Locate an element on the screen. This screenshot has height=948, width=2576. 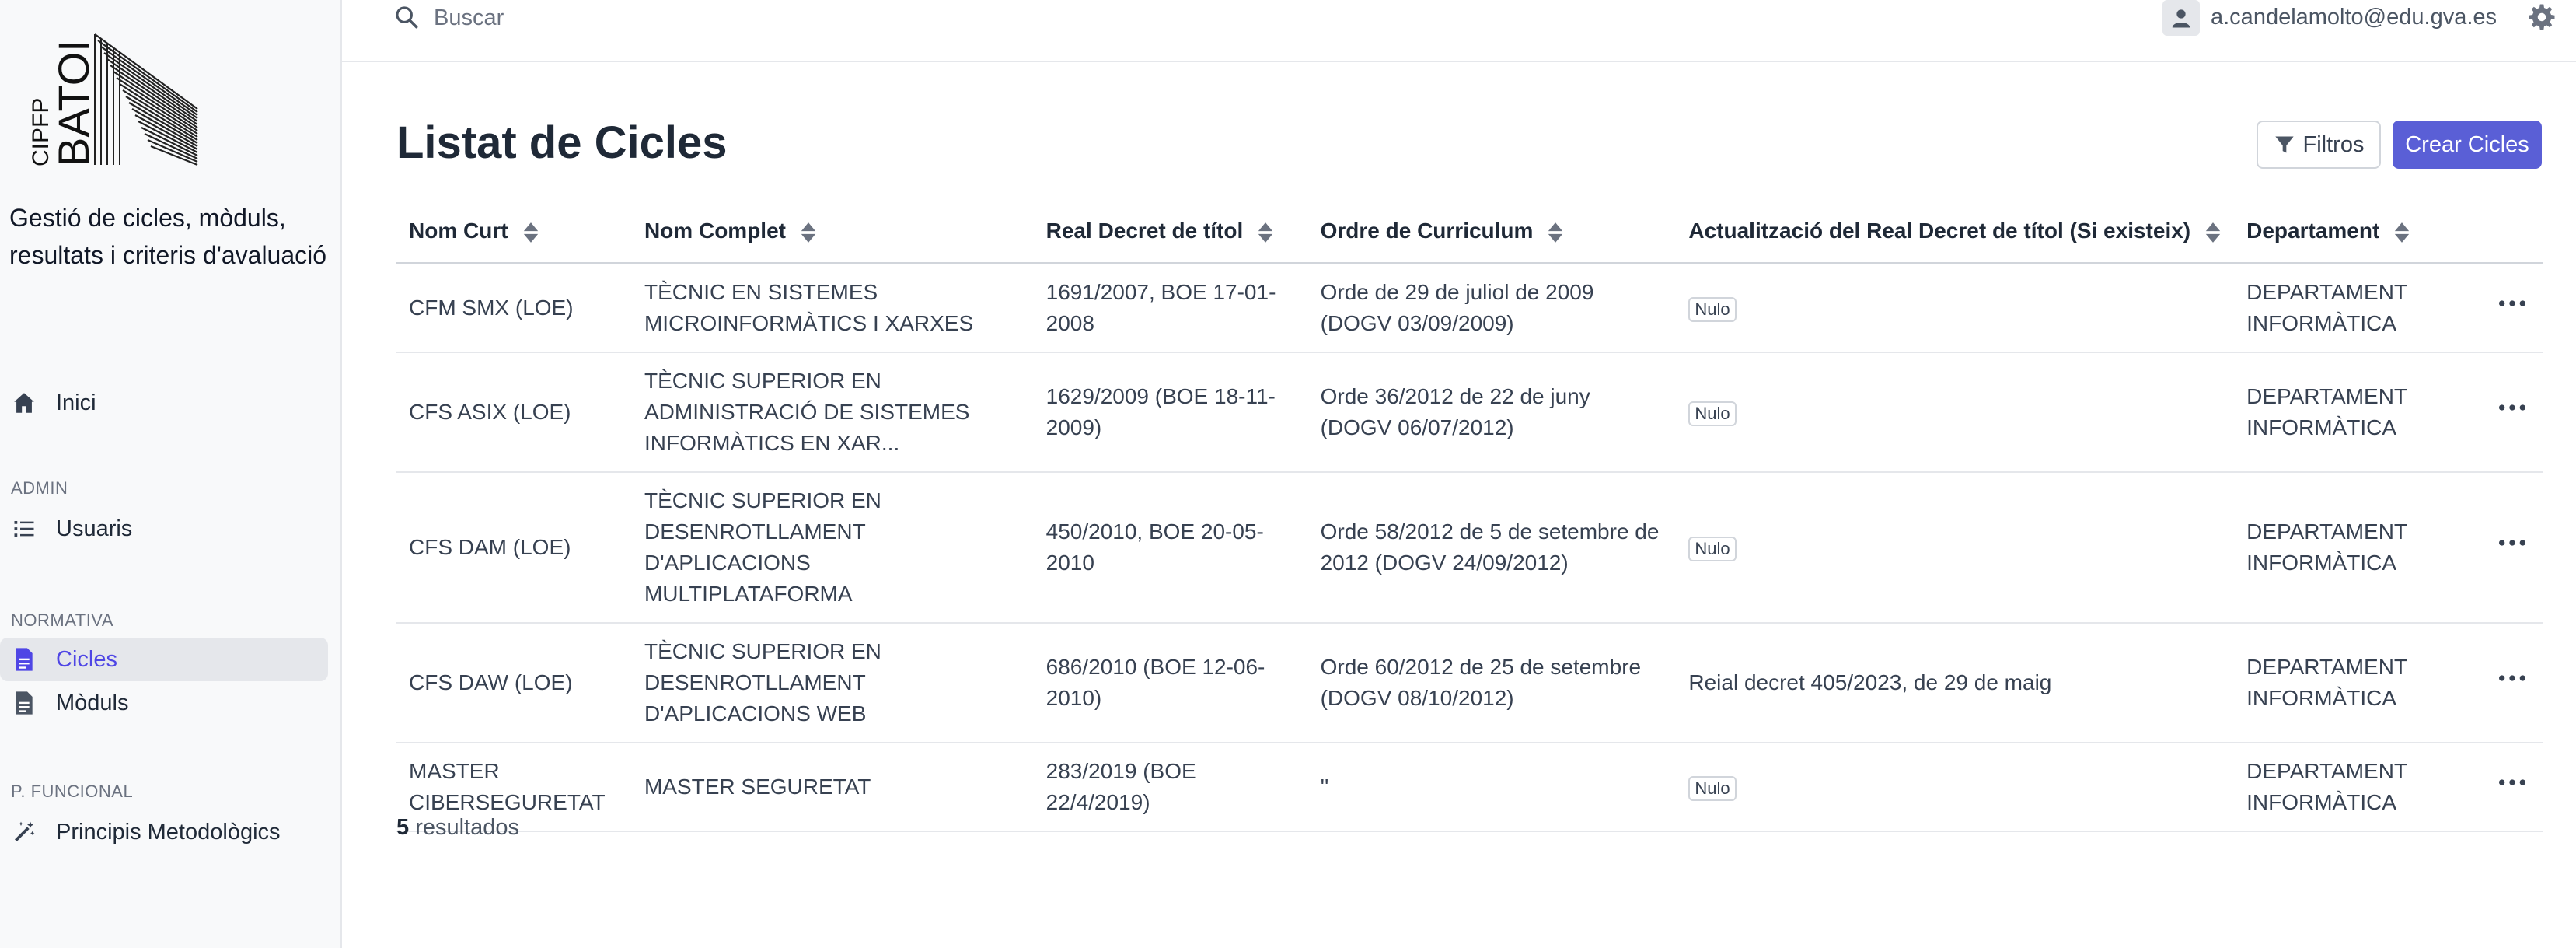
gear-icon is located at coordinates (2542, 17).